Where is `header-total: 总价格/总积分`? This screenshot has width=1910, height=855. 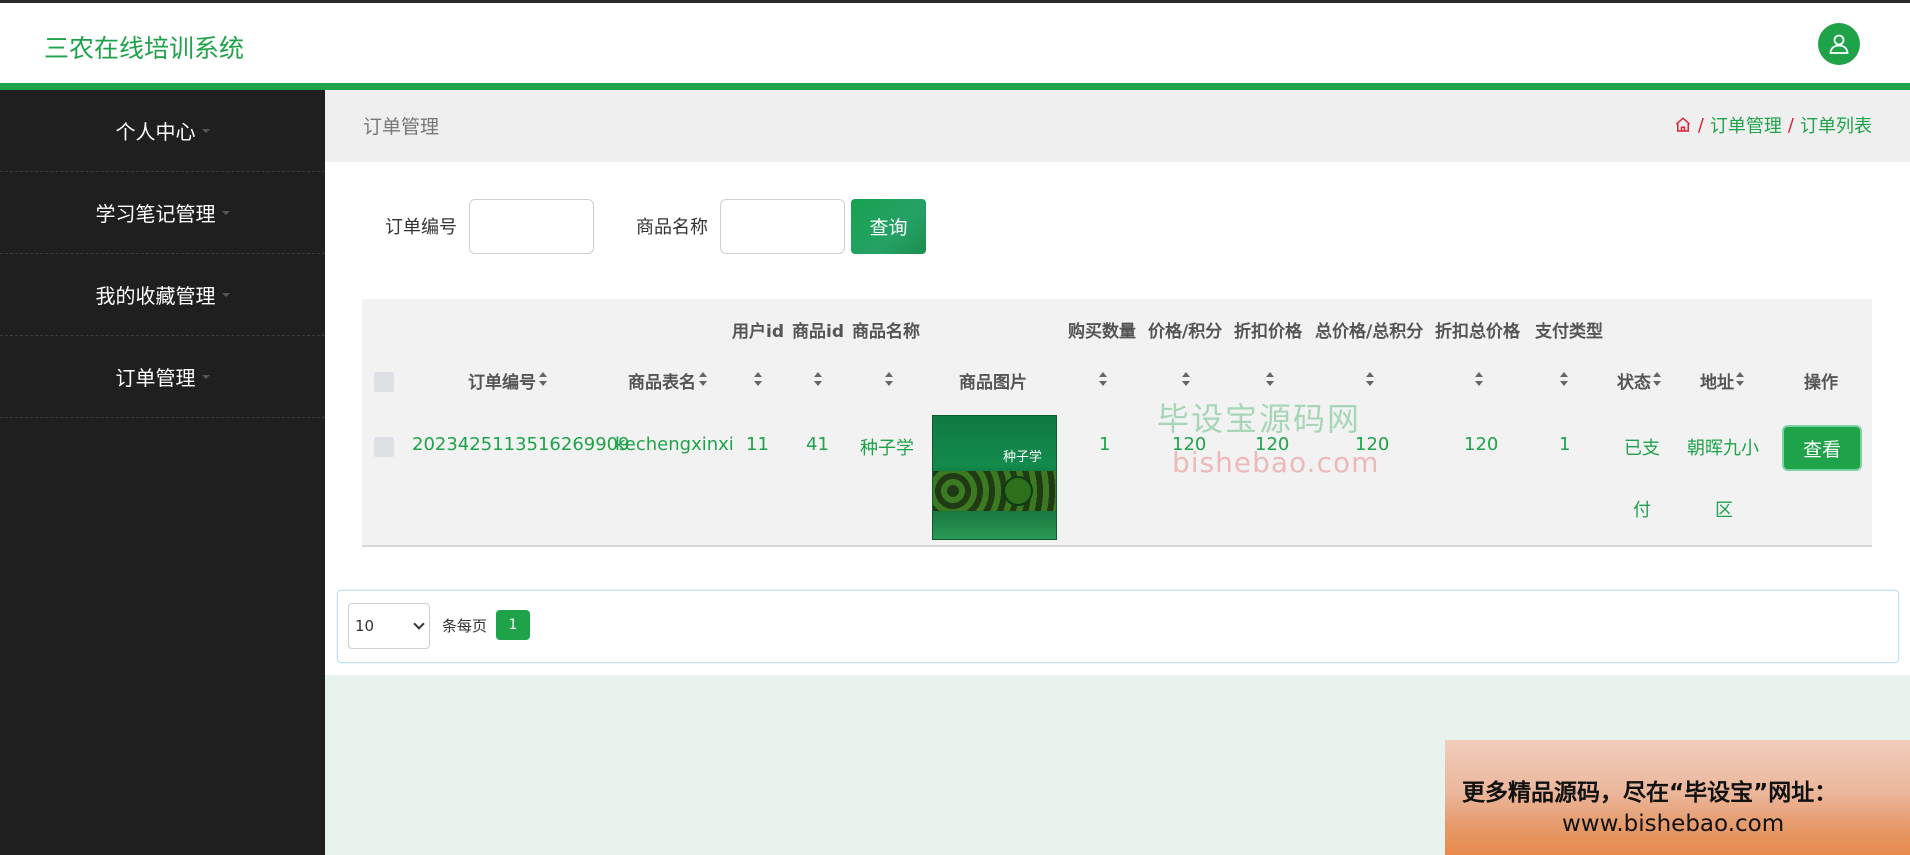 header-total: 总价格/总积分 is located at coordinates (1369, 329).